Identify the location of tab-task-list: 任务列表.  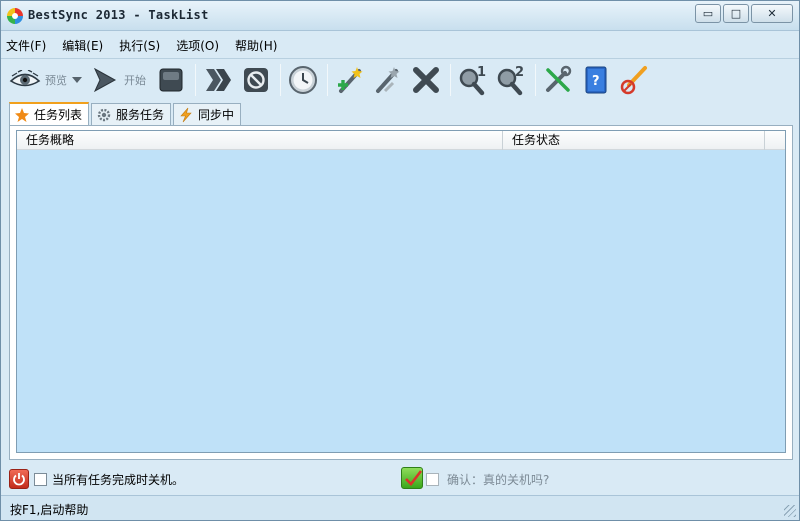
(49, 113).